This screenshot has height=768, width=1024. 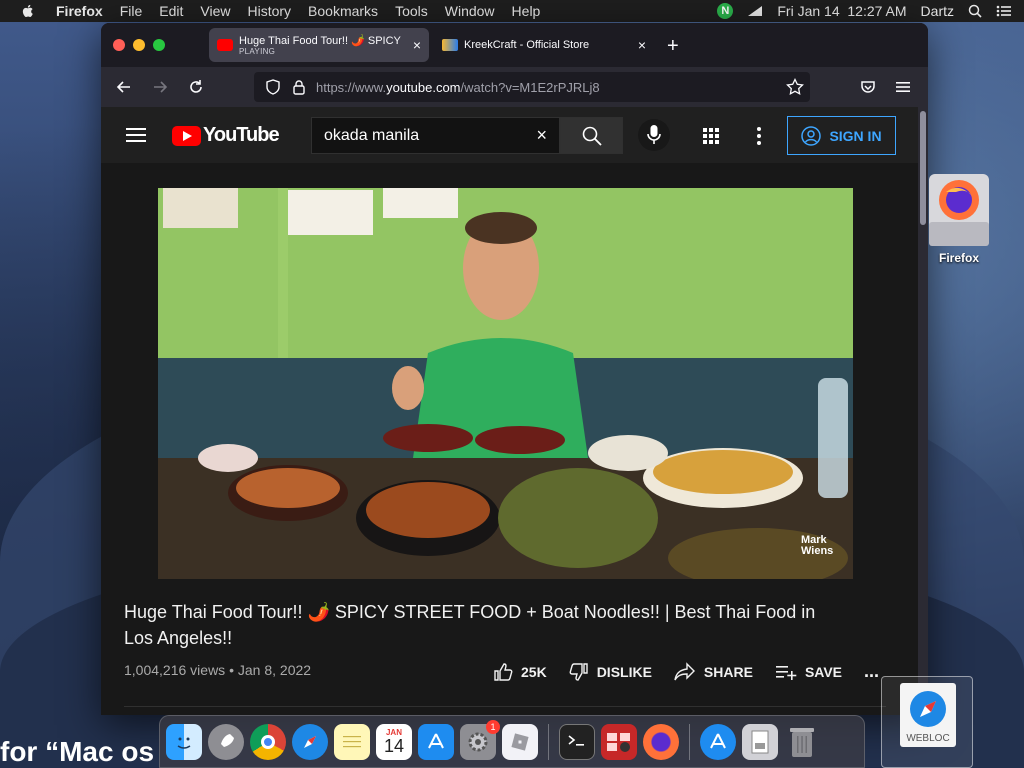 I want to click on vertical-dots-icon, so click(x=759, y=136).